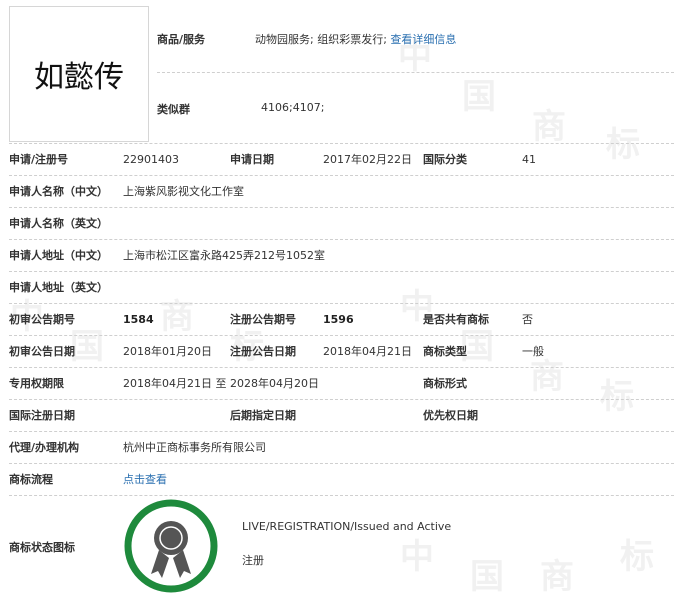  Describe the element at coordinates (194, 447) in the screenshot. I see `agent-value: 杭州中正商标事务所有限公司` at that location.